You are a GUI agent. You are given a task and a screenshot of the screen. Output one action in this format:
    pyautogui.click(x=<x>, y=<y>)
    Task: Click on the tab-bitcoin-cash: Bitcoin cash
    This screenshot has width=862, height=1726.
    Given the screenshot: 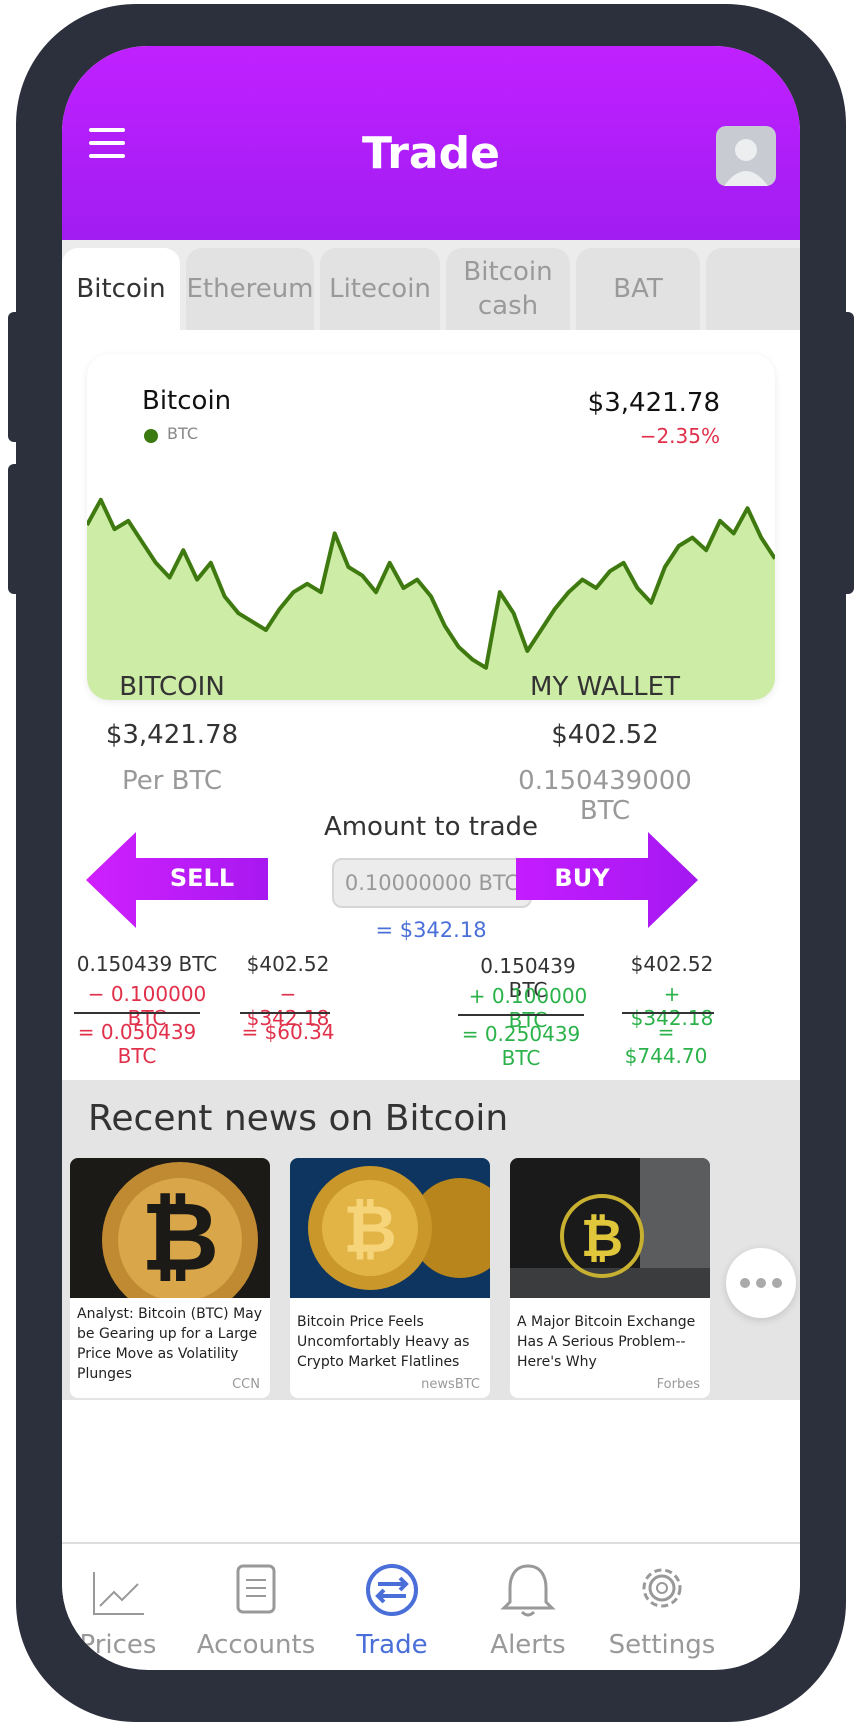 What is the action you would take?
    pyautogui.click(x=508, y=289)
    